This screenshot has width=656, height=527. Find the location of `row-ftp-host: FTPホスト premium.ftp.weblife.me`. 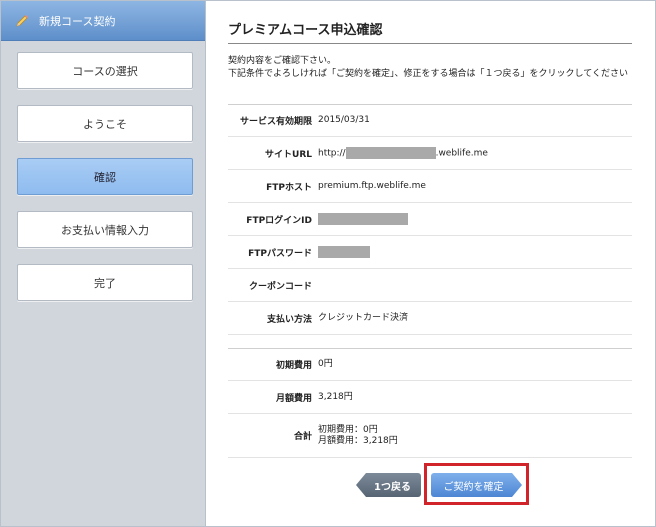

row-ftp-host: FTPホスト premium.ftp.weblife.me is located at coordinates (430, 186).